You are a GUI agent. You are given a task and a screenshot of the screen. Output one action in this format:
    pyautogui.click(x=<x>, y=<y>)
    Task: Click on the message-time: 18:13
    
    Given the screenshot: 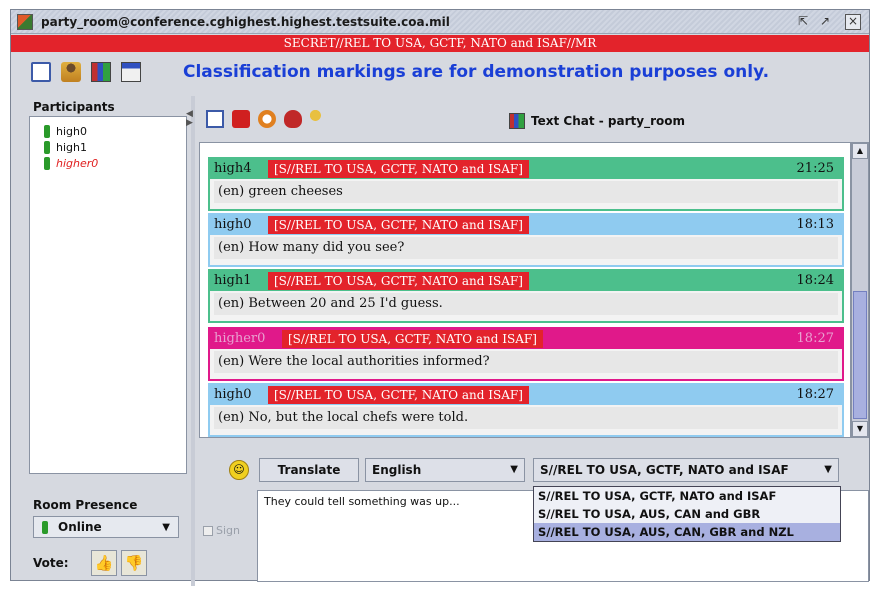 What is the action you would take?
    pyautogui.click(x=815, y=224)
    